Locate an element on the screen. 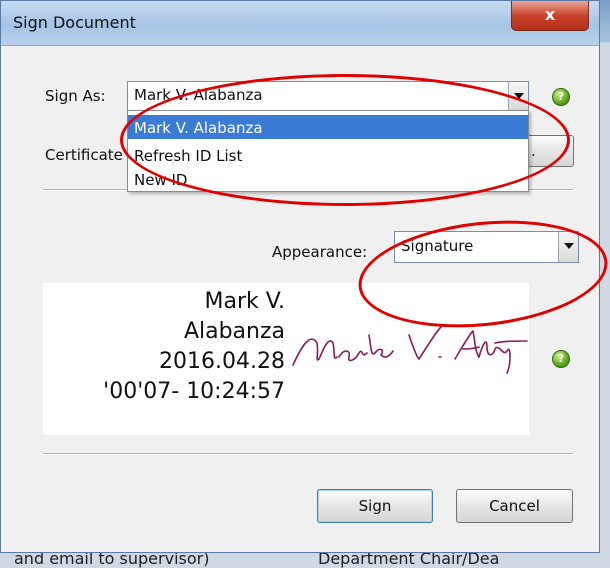  appearance-label: Appearance: is located at coordinates (320, 252).